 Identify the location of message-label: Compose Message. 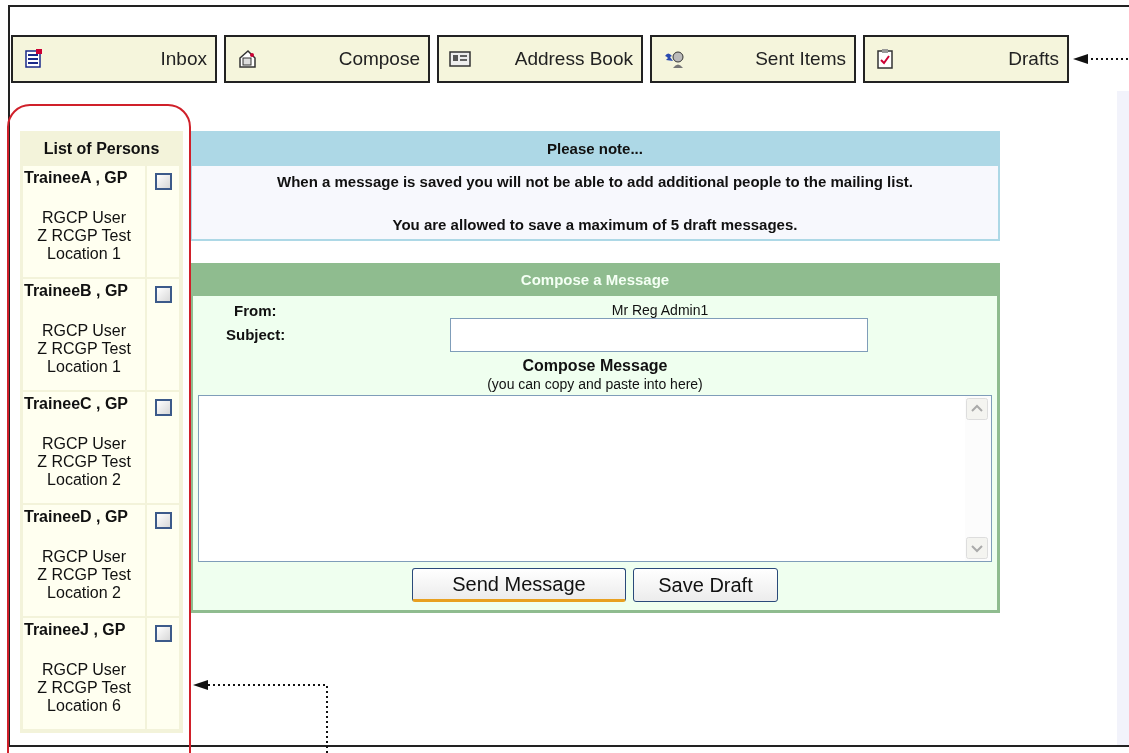
(595, 366).